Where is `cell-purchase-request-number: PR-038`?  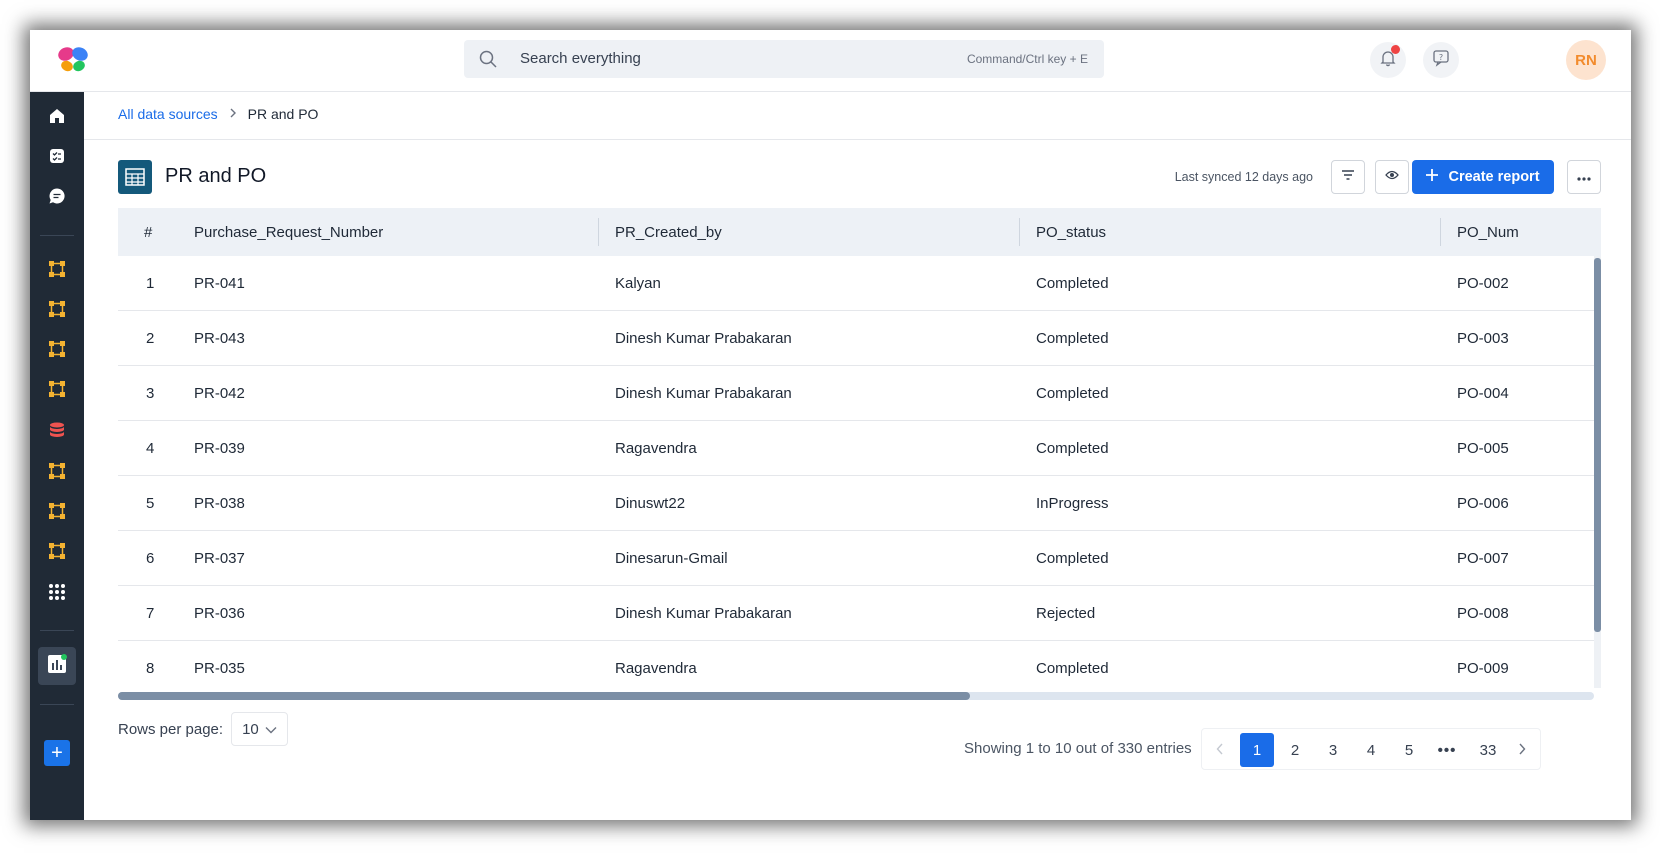 cell-purchase-request-number: PR-038 is located at coordinates (219, 503).